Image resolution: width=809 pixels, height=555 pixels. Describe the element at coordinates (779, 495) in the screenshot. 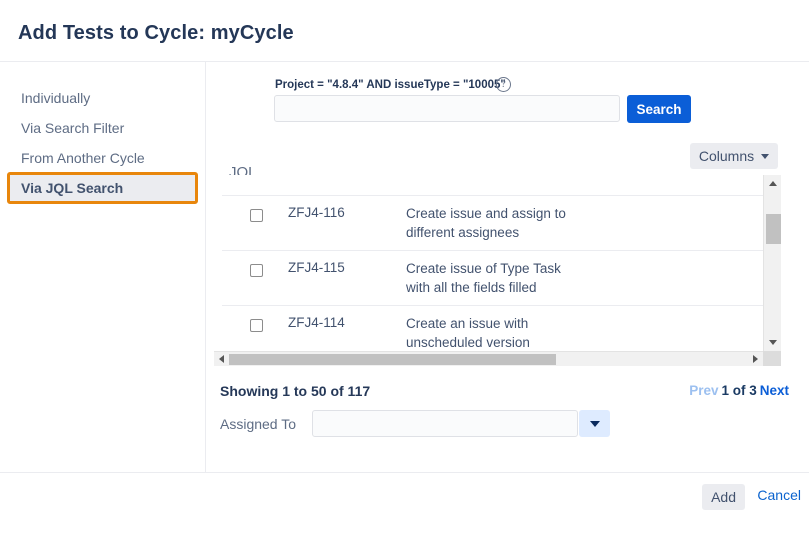

I see `cancel-button: Cancel` at that location.